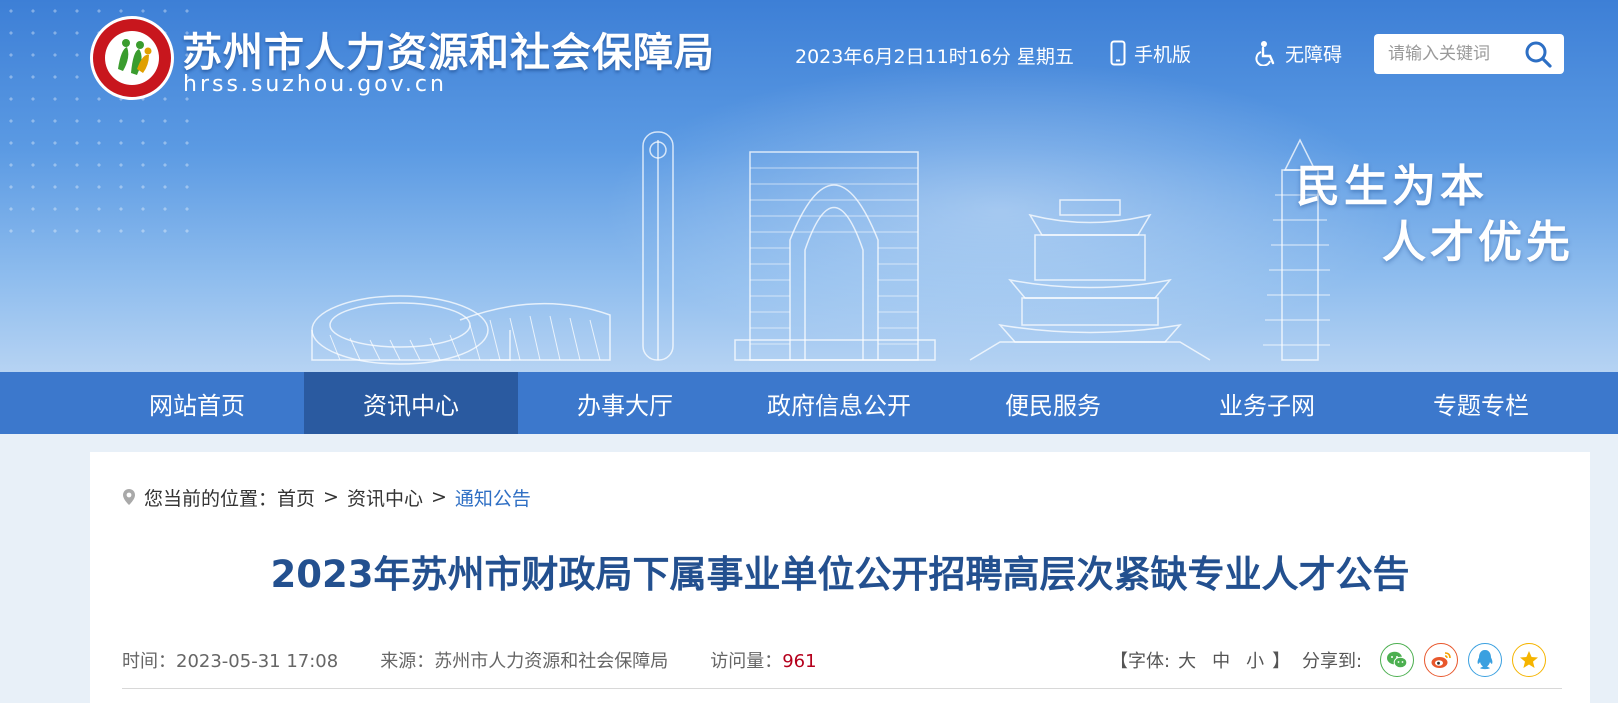  What do you see at coordinates (411, 403) in the screenshot?
I see `nav-item-news-center: 资讯中心` at bounding box center [411, 403].